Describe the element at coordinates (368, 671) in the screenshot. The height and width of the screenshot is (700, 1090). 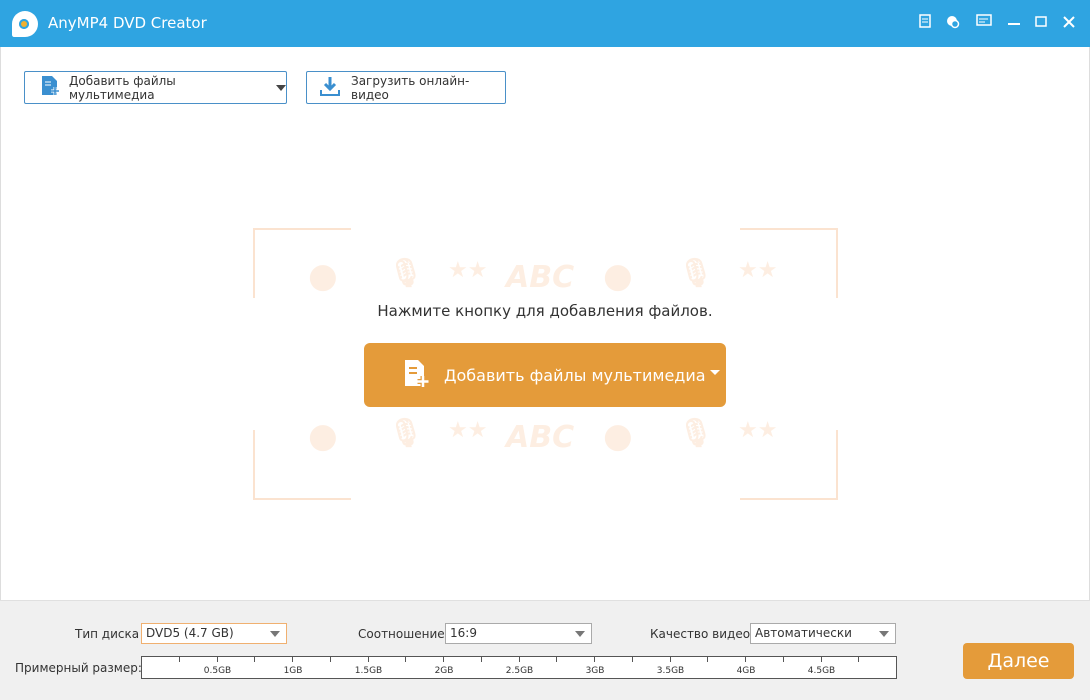
I see `ruler-label: 1.5GB` at that location.